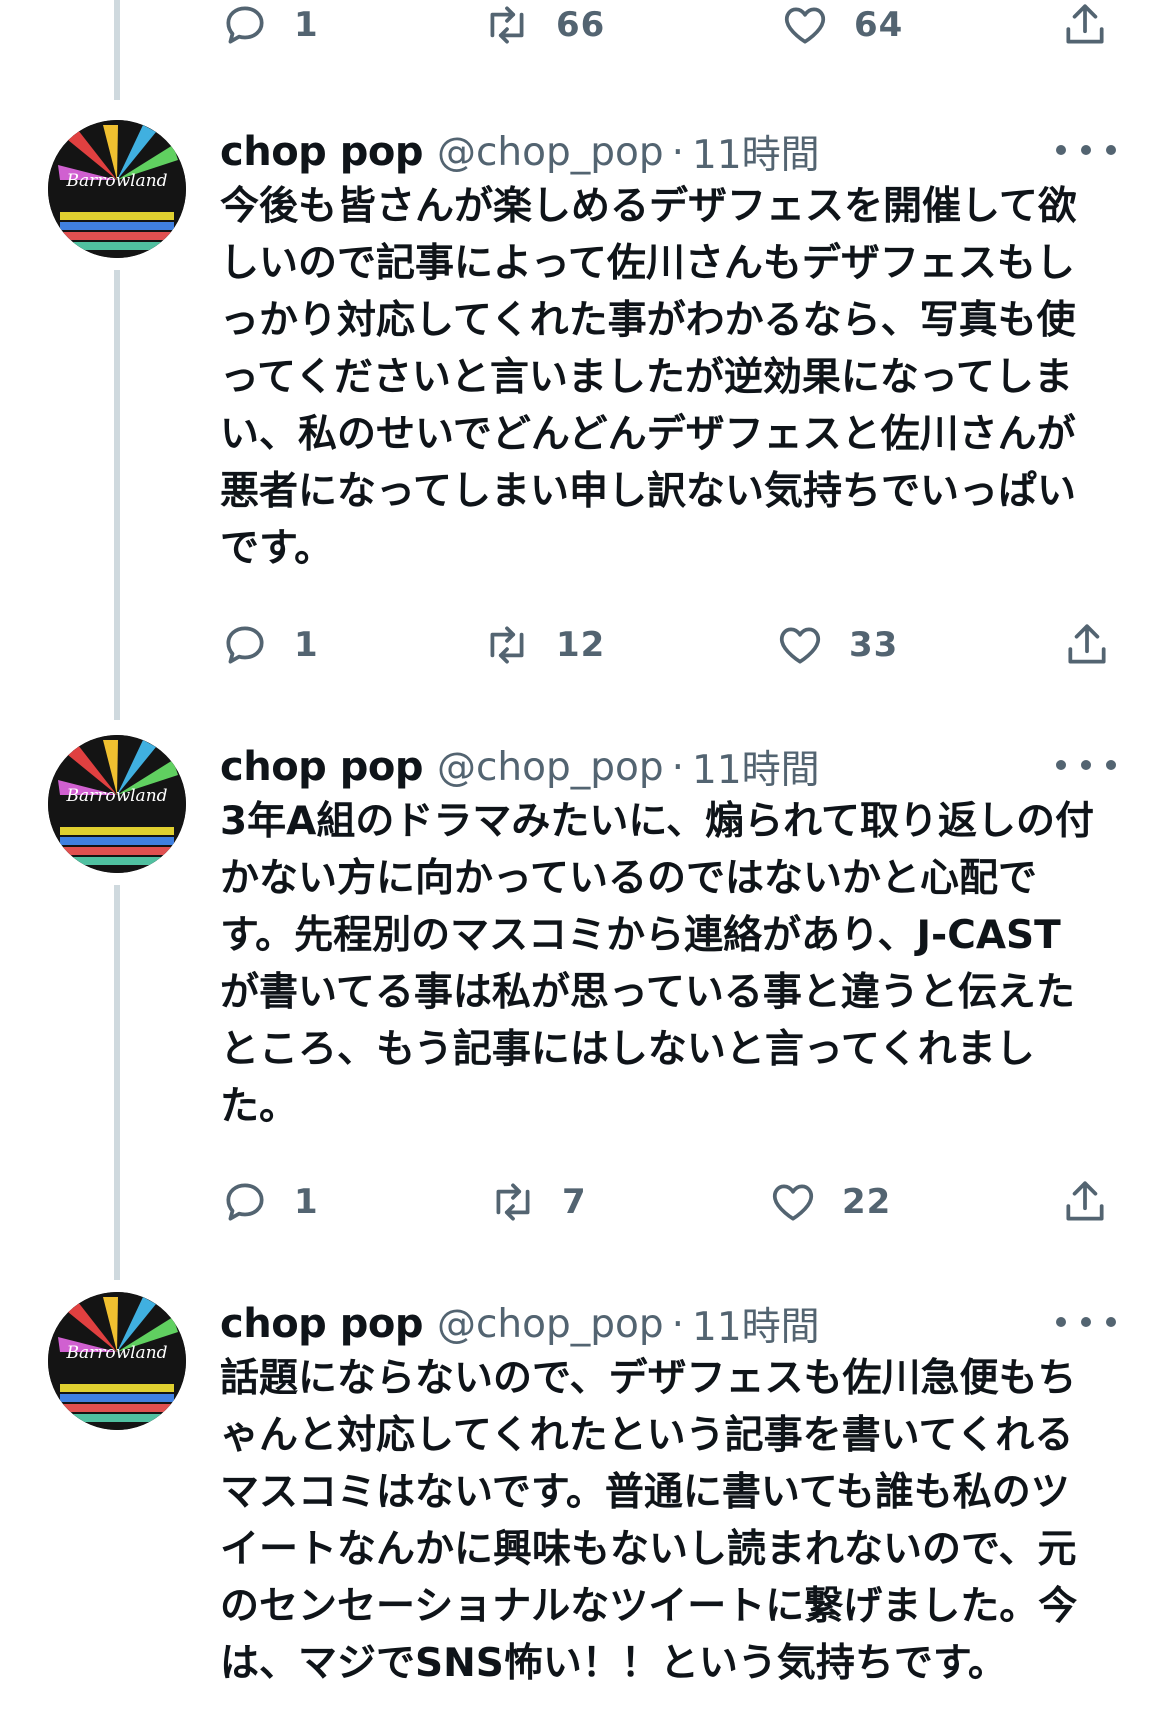 The height and width of the screenshot is (1727, 1170). Describe the element at coordinates (646, 377) in the screenshot. I see `tweet-text-line: ってくださいと言いましたが逆効果になってしま` at that location.